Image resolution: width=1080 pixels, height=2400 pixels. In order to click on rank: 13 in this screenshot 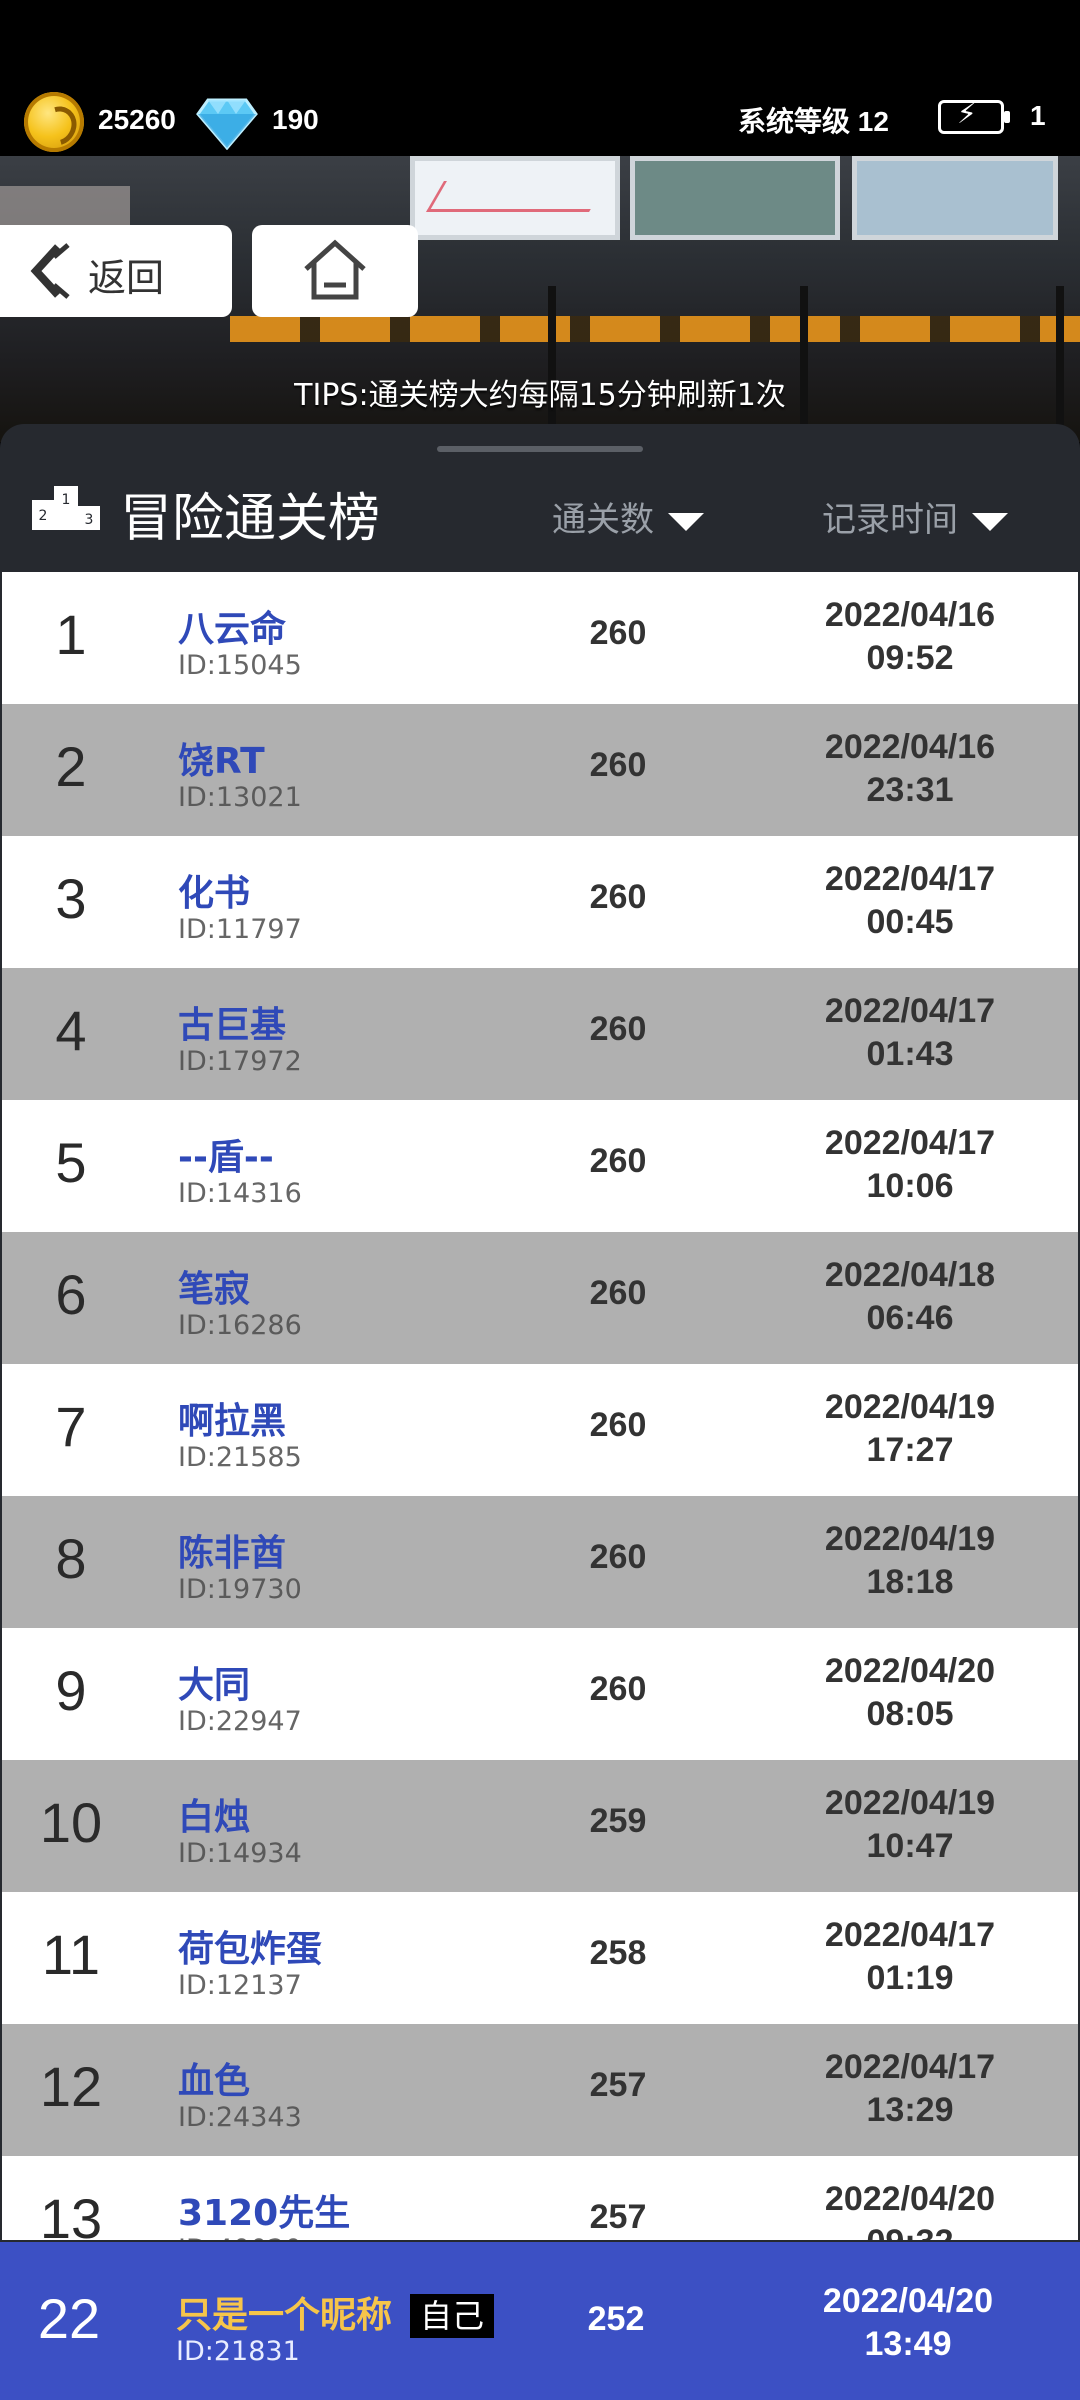, I will do `click(71, 2213)`.